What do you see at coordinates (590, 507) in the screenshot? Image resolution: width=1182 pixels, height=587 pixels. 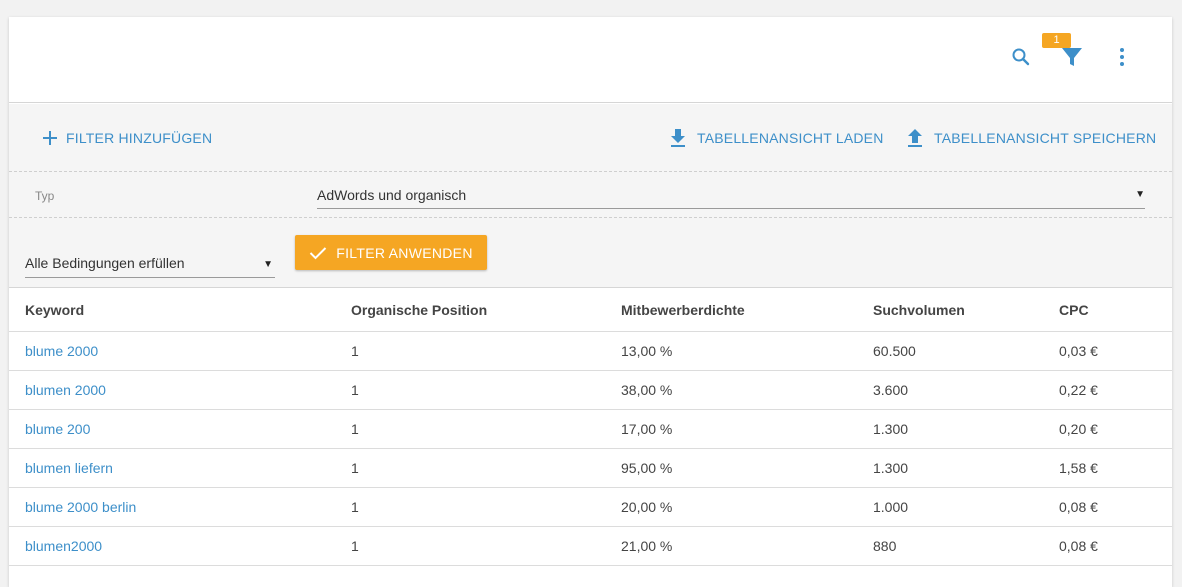 I see `table-row: blume 2000 berlin 1 20,00 % 1.000 0,08 €` at bounding box center [590, 507].